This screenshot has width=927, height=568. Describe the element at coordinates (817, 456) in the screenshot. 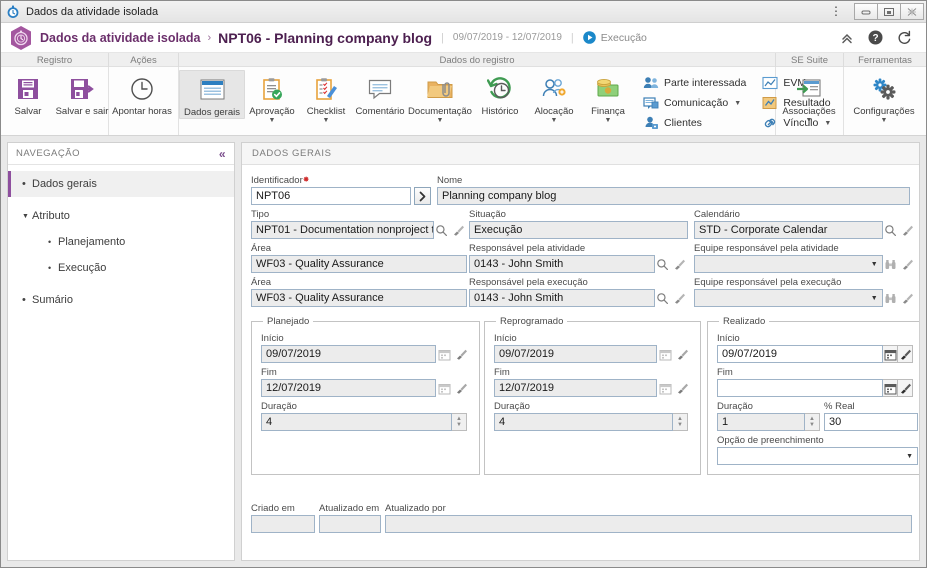

I see `opcao-preenchimento-select: ▼` at that location.